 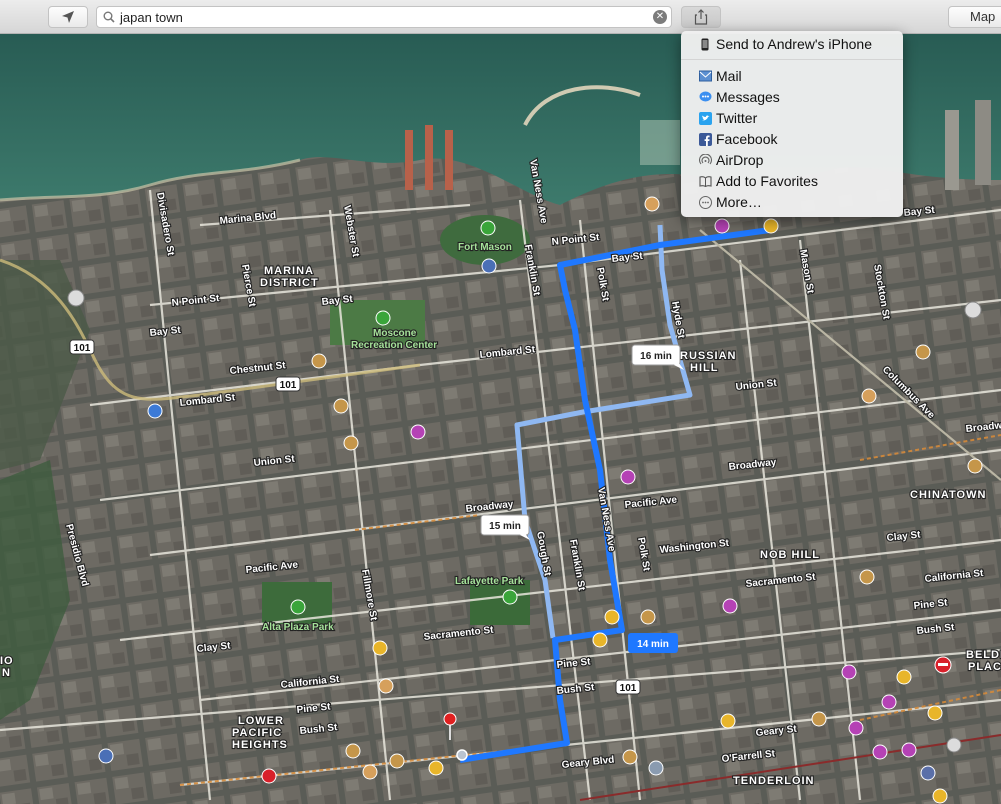 I want to click on messages-icon, so click(x=705, y=97).